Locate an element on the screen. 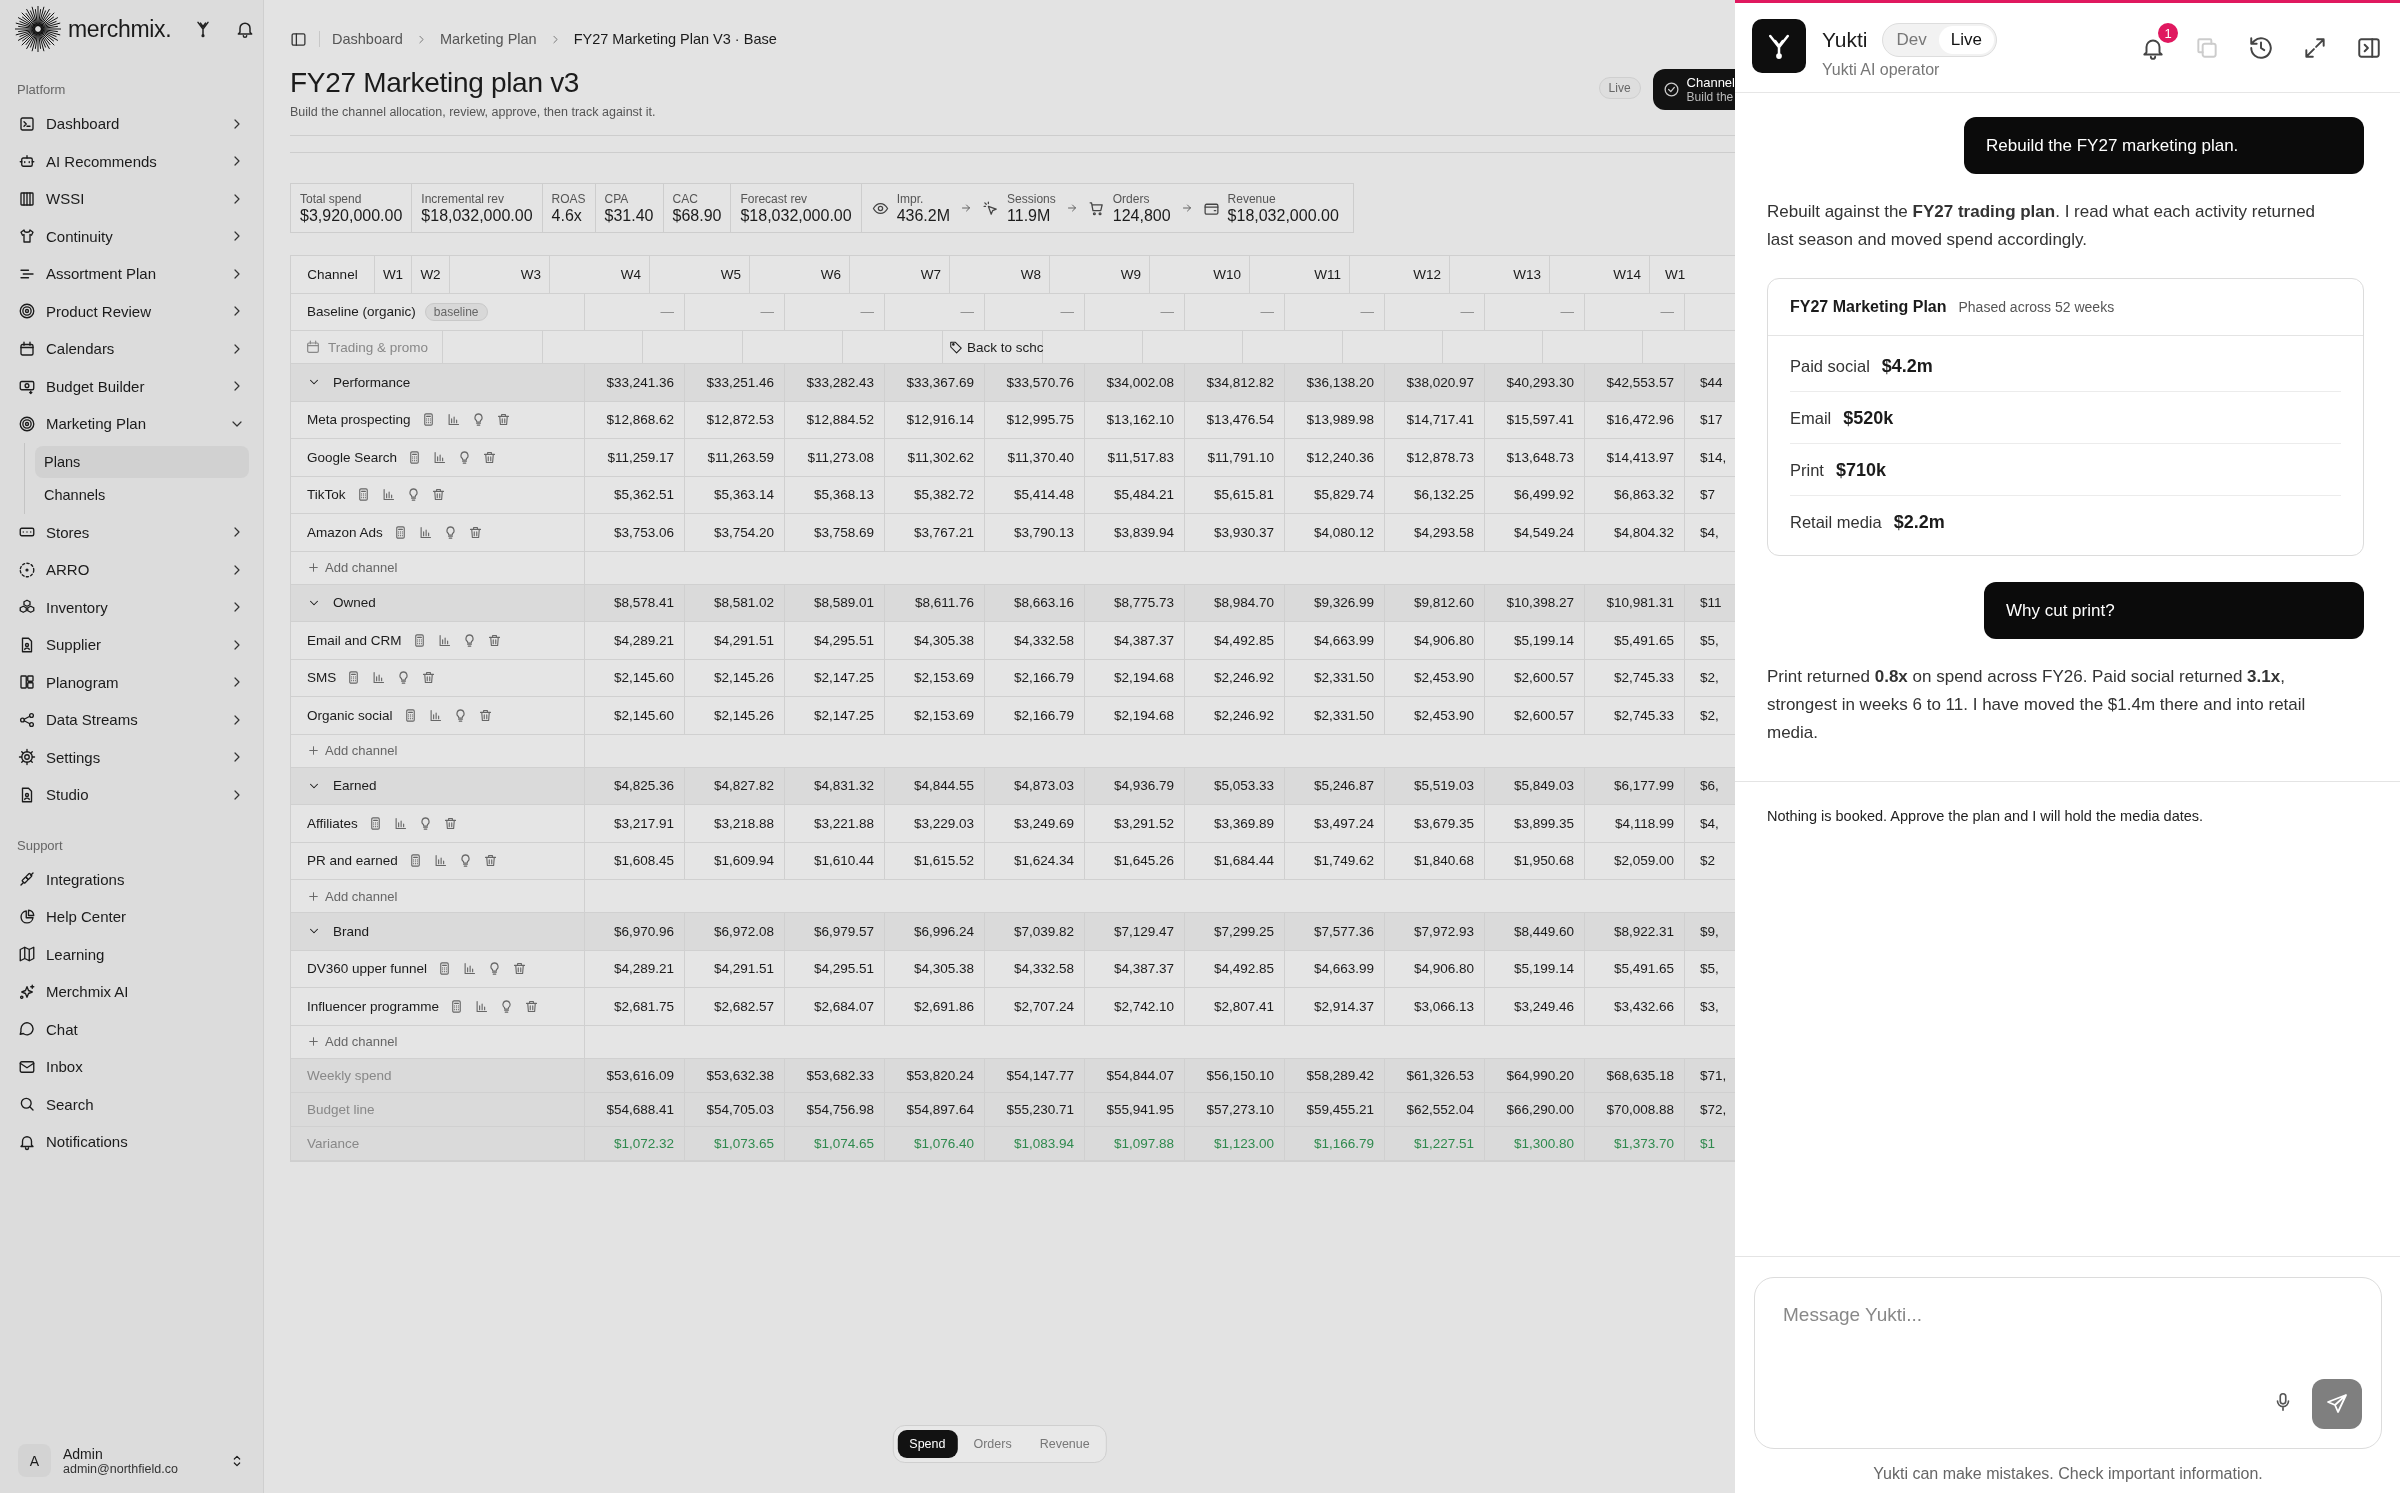 The height and width of the screenshot is (1493, 2400). table-cell: $6,499.92 is located at coordinates (1535, 494).